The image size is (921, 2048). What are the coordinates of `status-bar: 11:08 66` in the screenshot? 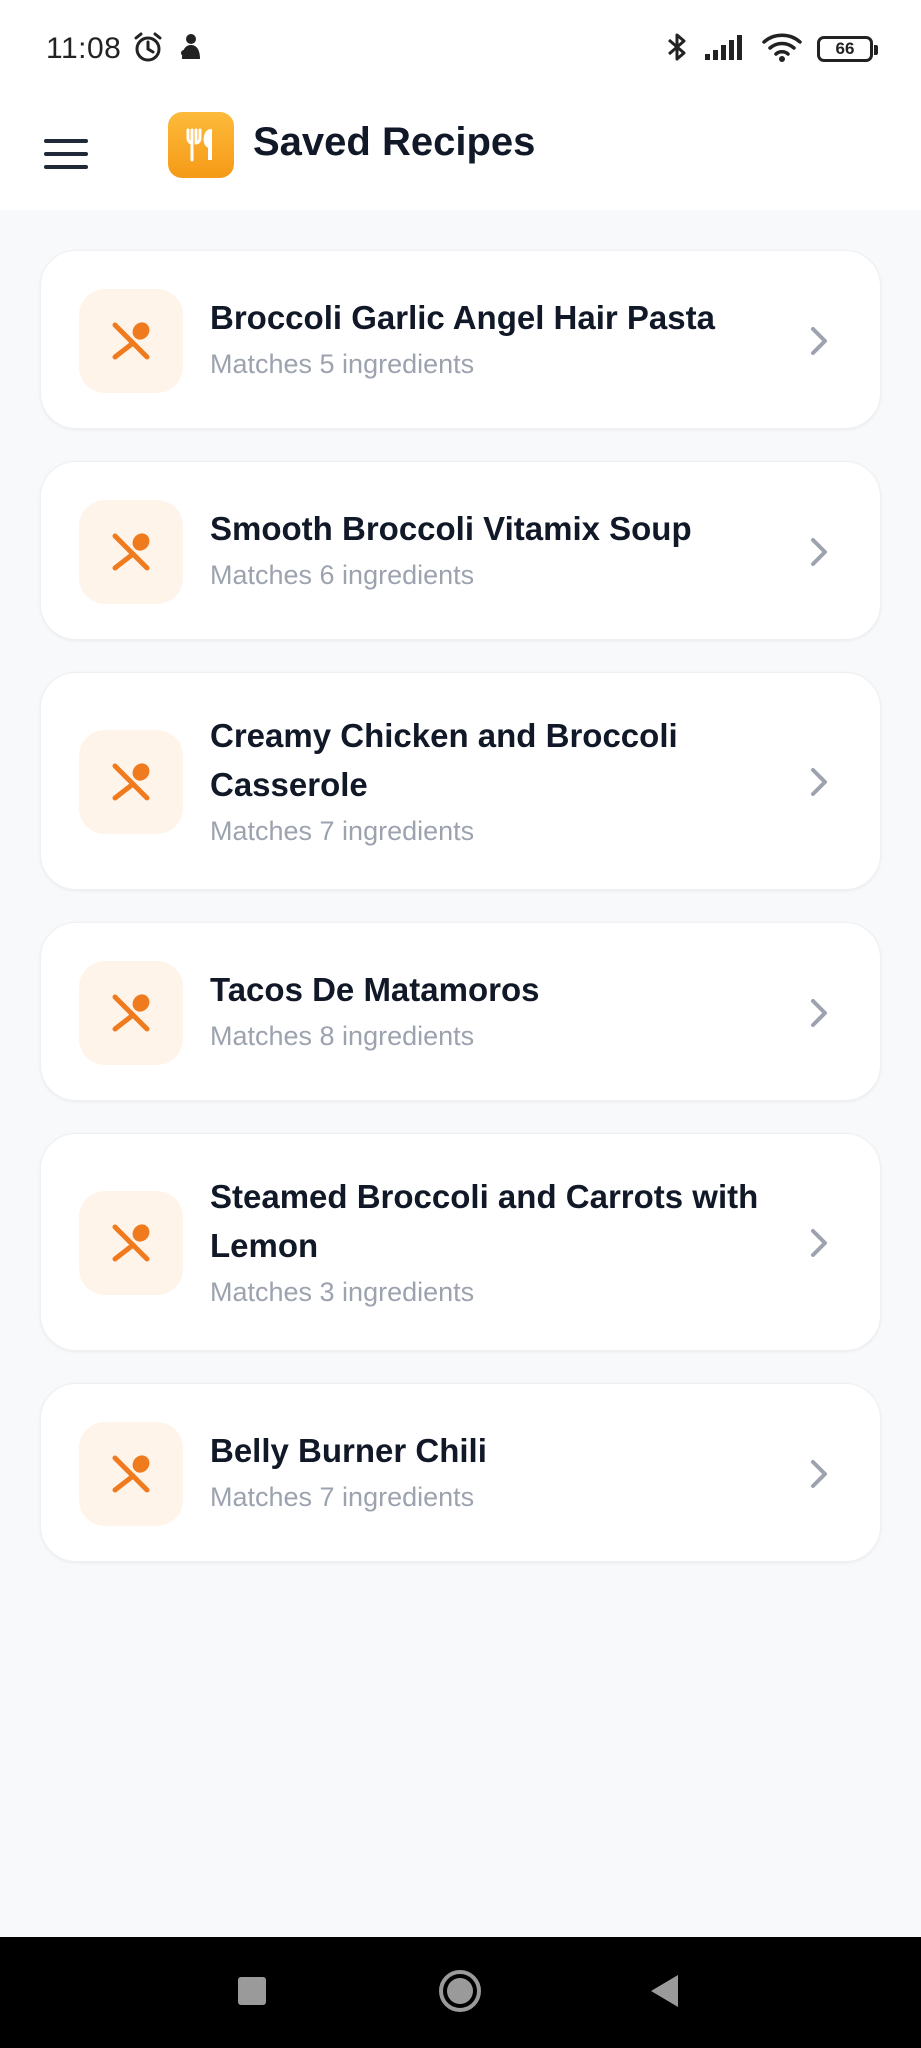 It's located at (460, 49).